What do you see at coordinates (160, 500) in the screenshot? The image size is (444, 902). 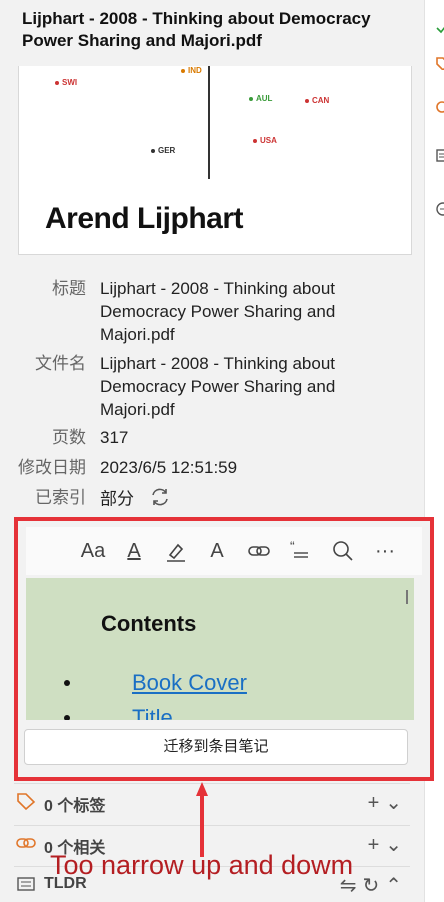 I see `reindex-icon` at bounding box center [160, 500].